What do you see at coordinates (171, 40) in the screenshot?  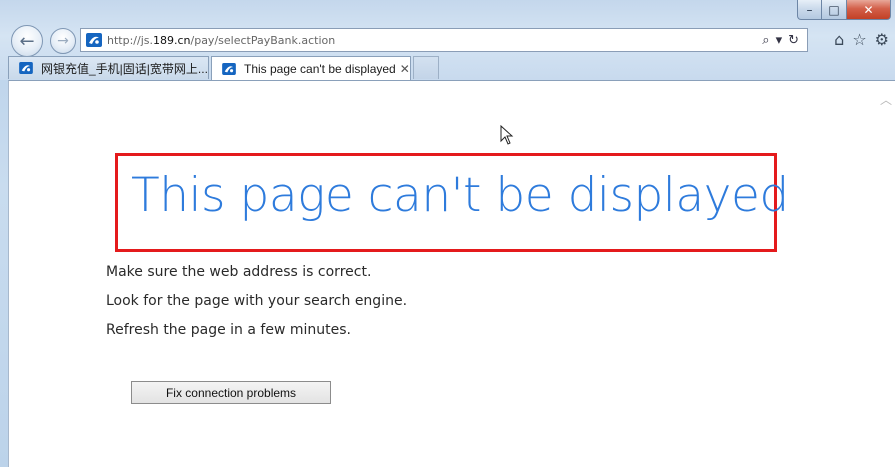 I see `url-host: 189.cn` at bounding box center [171, 40].